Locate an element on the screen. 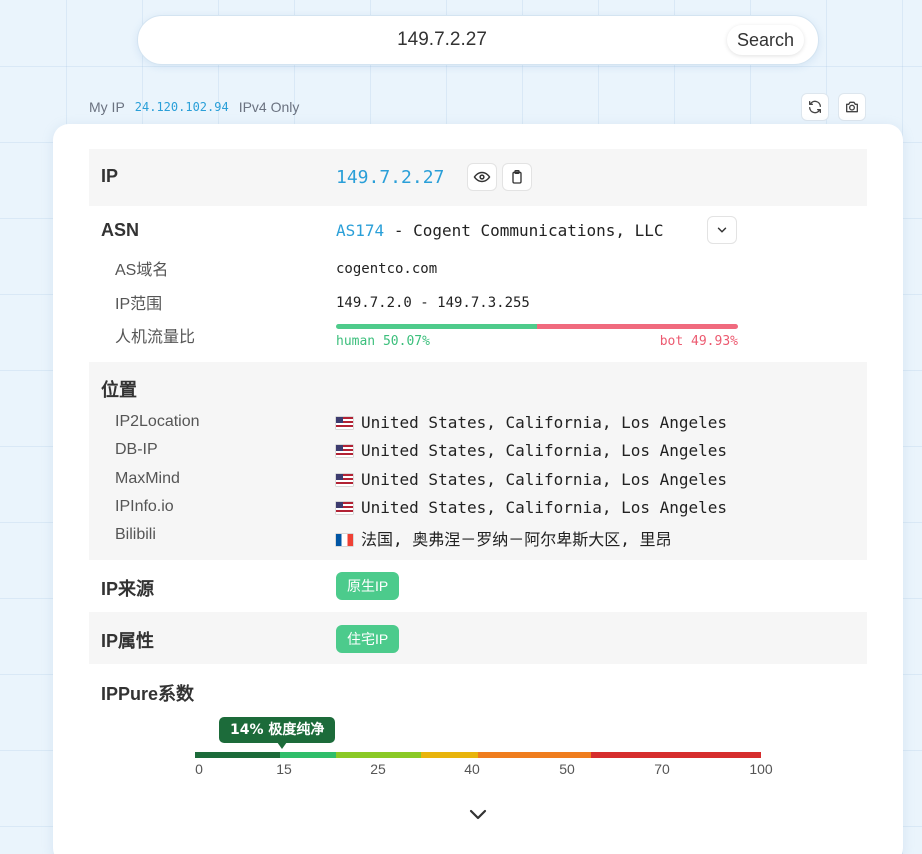  ip-attribute-badge: 住宅IP is located at coordinates (368, 639).